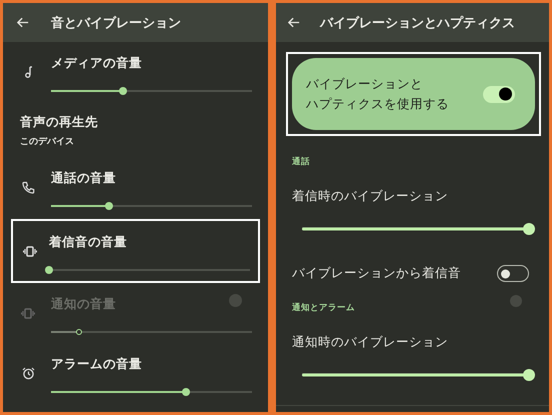 This screenshot has width=552, height=415. I want to click on setting-title: バイブレーションから着信音, so click(376, 273).